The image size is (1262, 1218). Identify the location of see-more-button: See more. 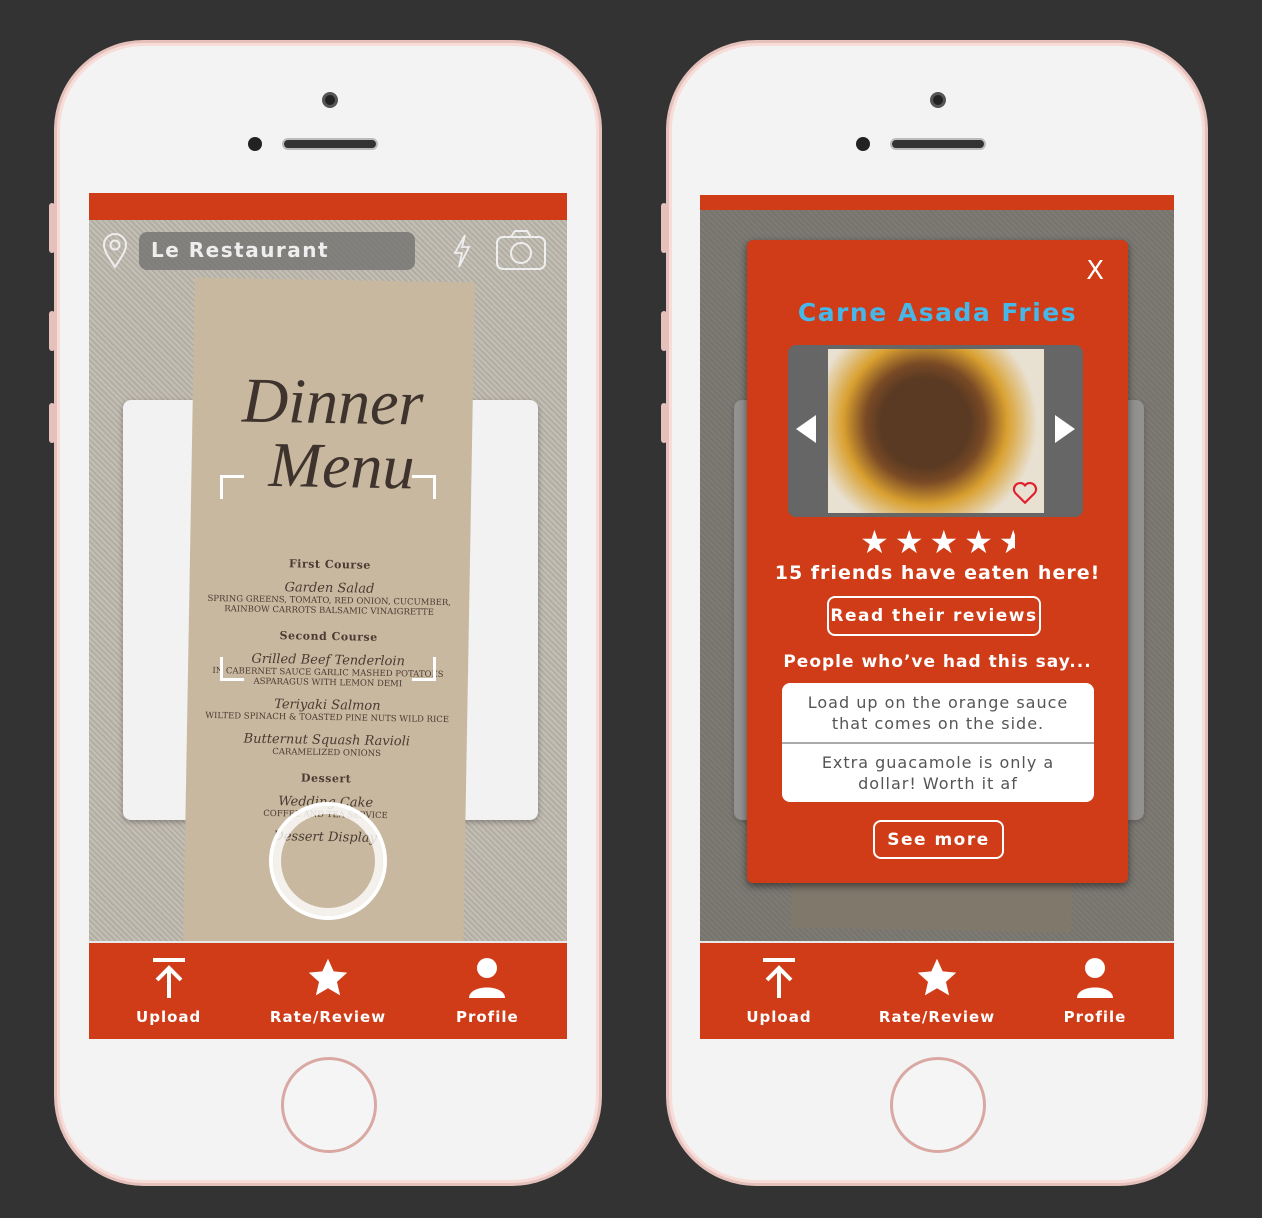
(938, 839).